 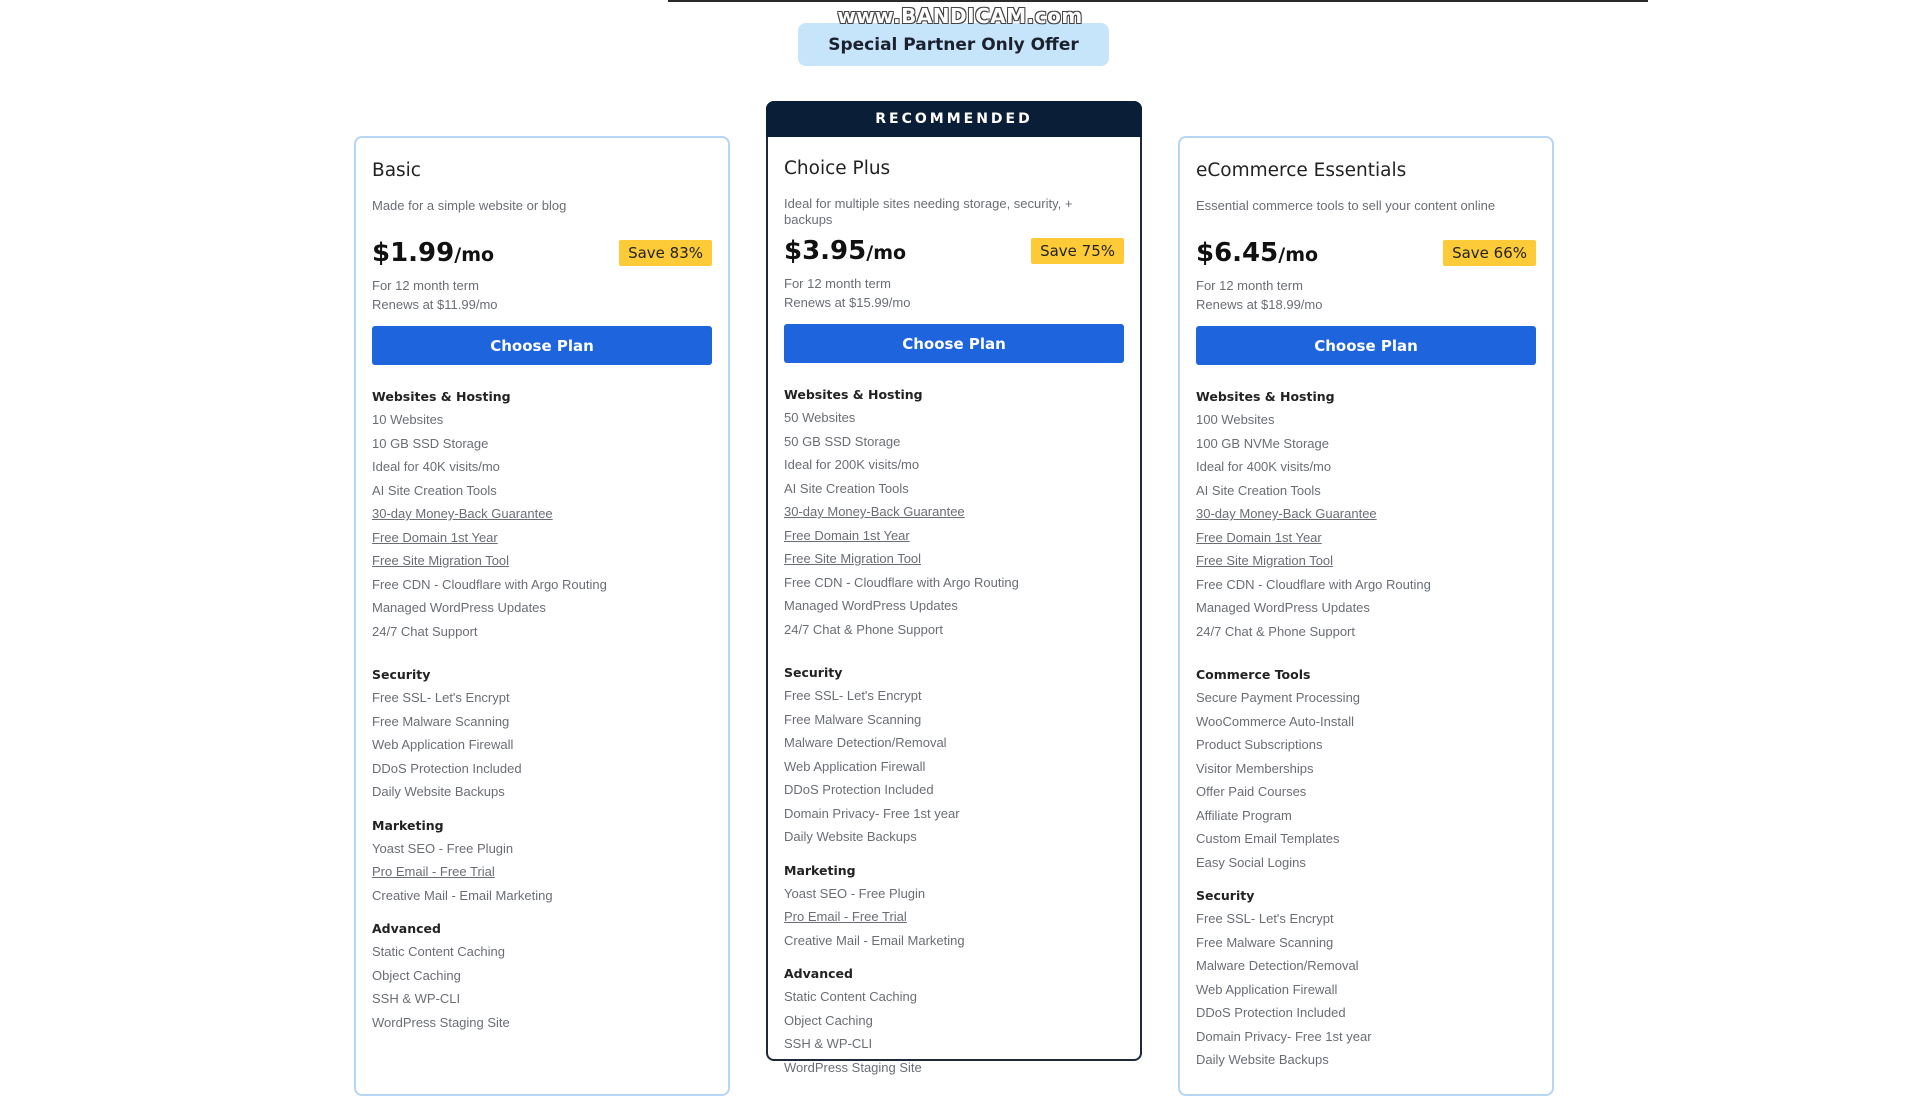 What do you see at coordinates (542, 295) in the screenshot?
I see `plan-terms: For 12 month term Renews at $11.99/mo` at bounding box center [542, 295].